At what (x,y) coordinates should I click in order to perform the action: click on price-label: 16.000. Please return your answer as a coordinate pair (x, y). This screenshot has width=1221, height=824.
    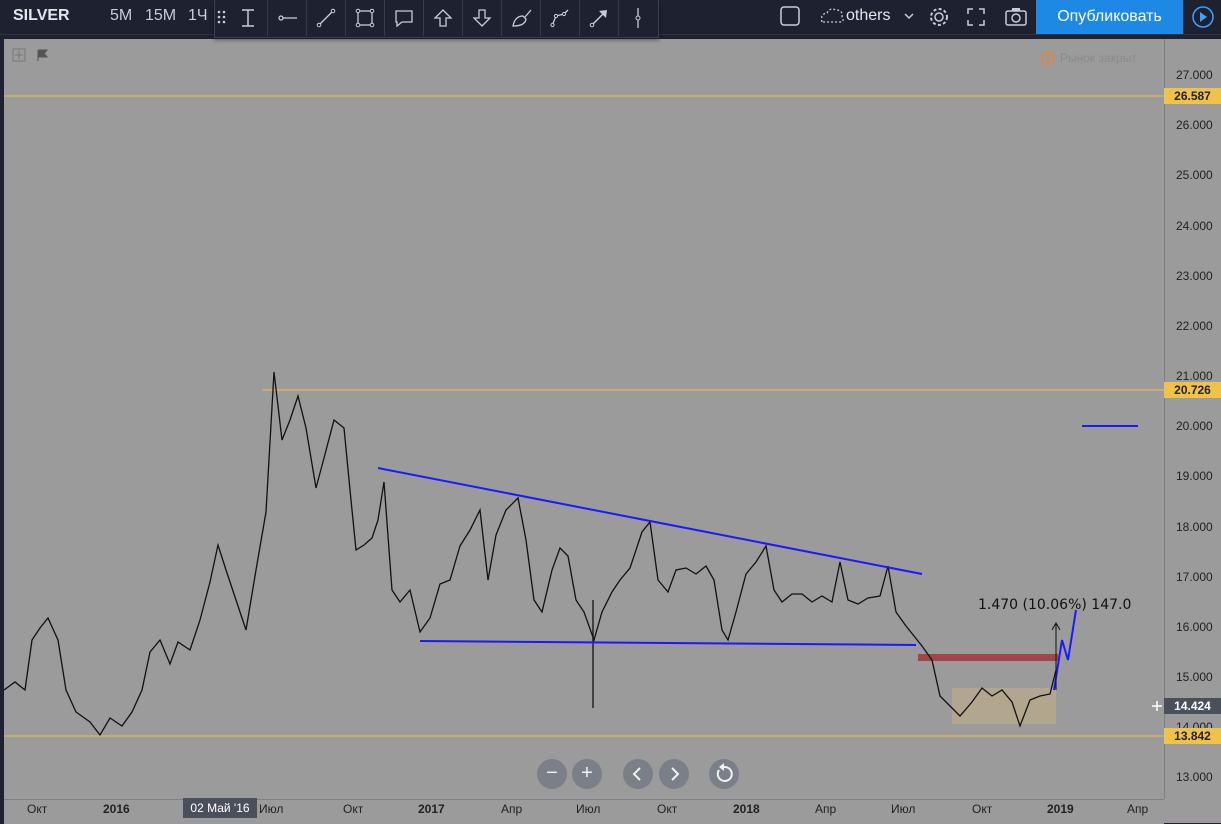
    Looking at the image, I should click on (1194, 627).